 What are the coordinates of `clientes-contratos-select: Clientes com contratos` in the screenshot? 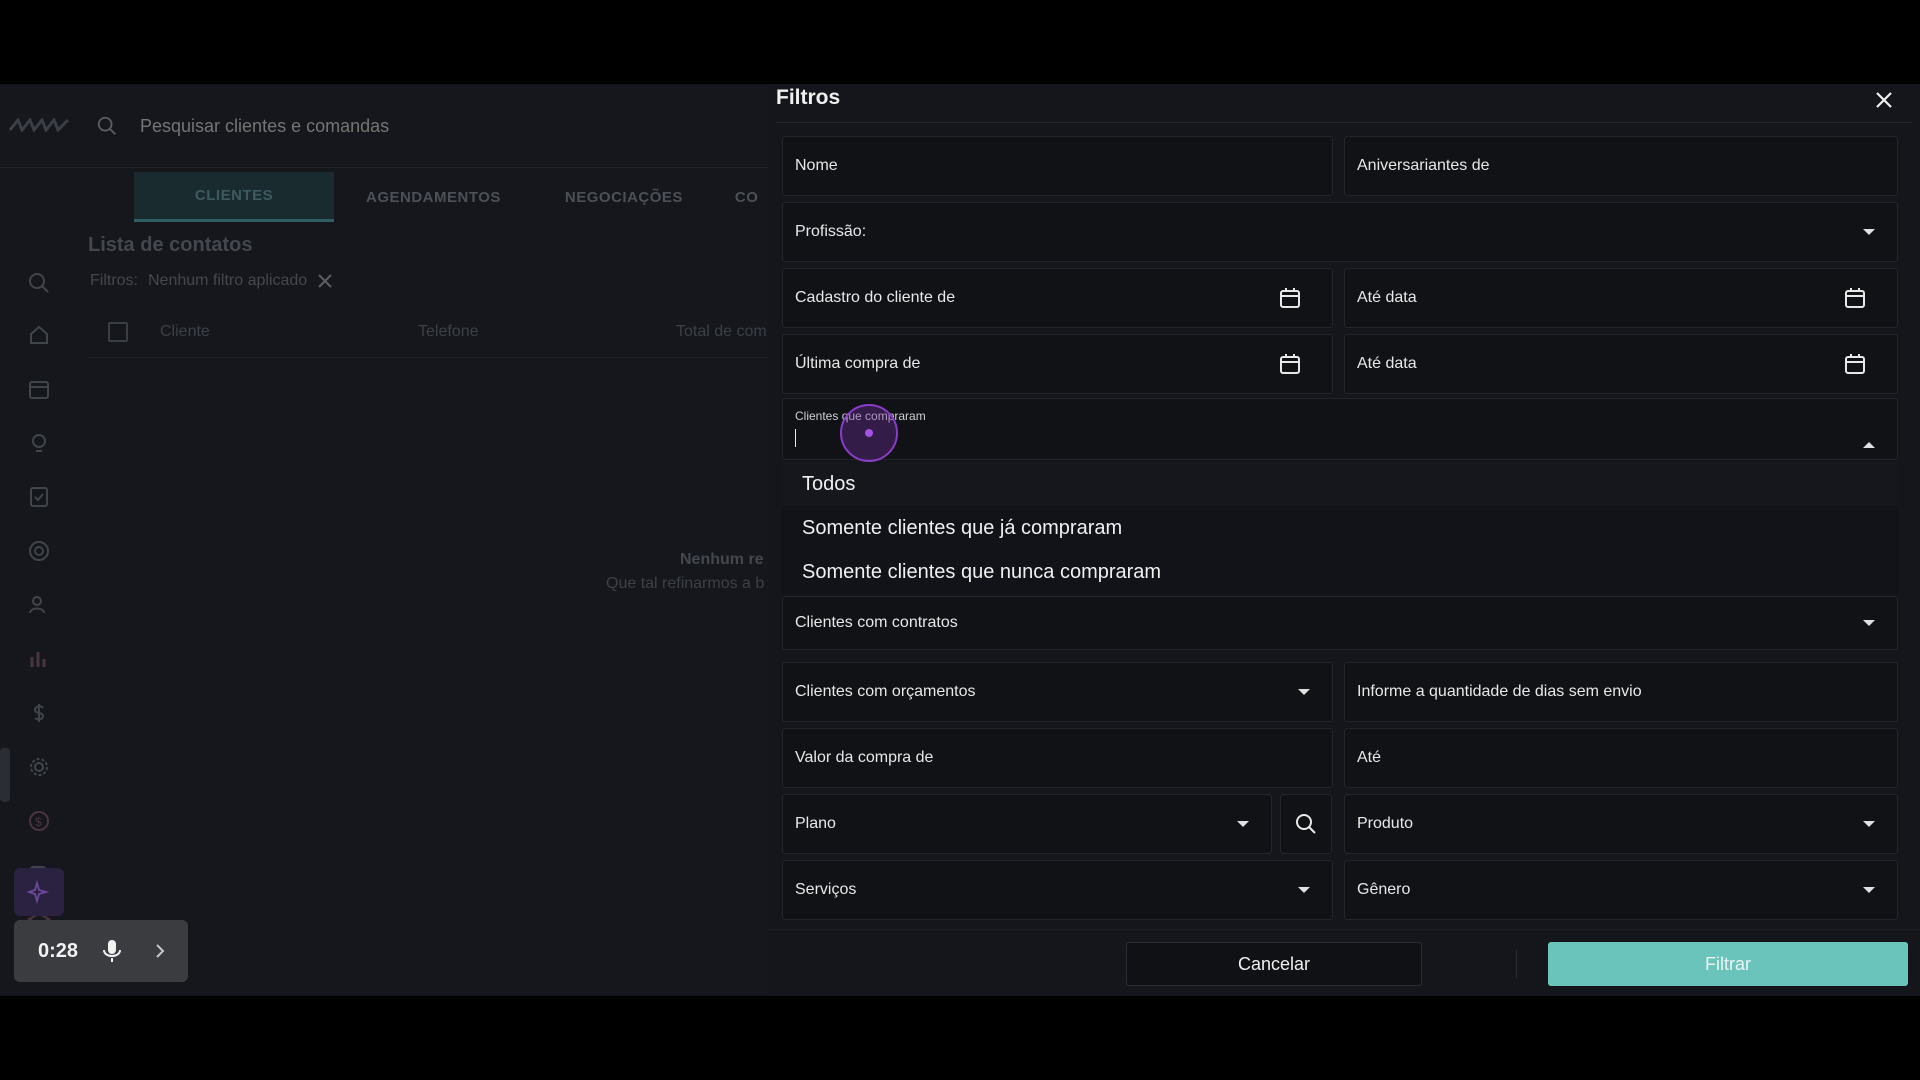 It's located at (1340, 623).